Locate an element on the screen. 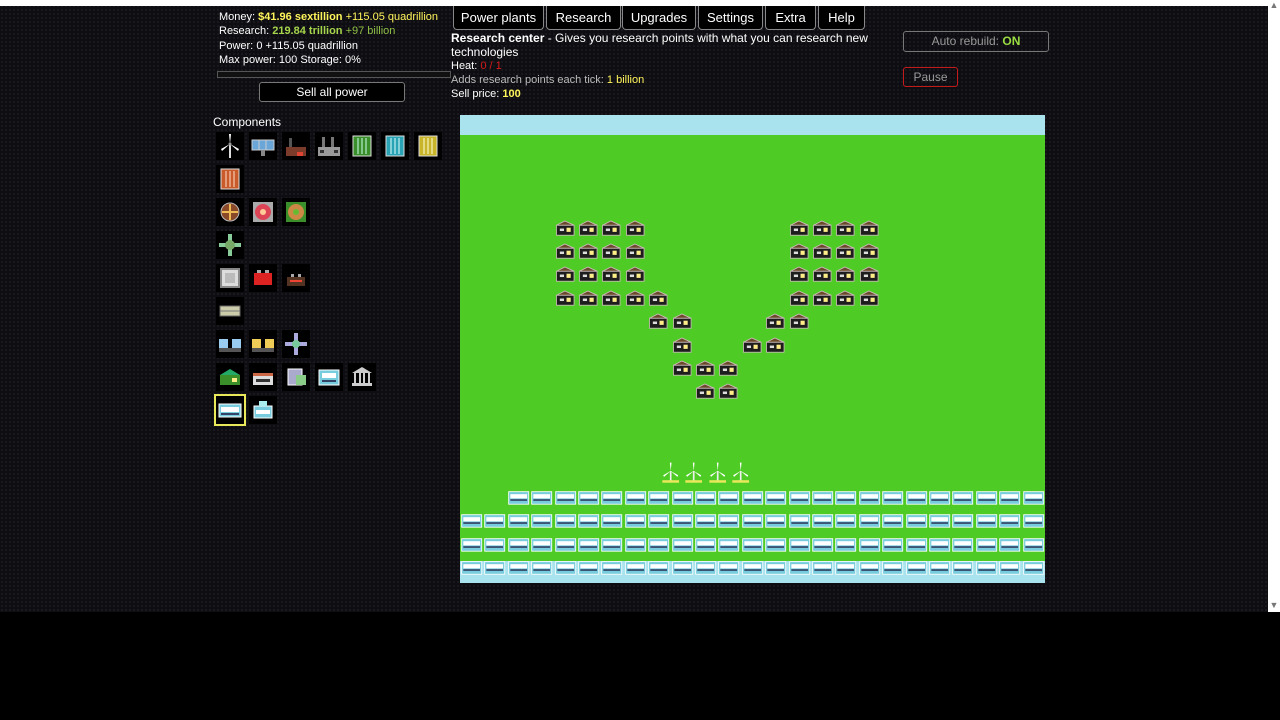  sell-all-power-button: Sell all power is located at coordinates (332, 92).